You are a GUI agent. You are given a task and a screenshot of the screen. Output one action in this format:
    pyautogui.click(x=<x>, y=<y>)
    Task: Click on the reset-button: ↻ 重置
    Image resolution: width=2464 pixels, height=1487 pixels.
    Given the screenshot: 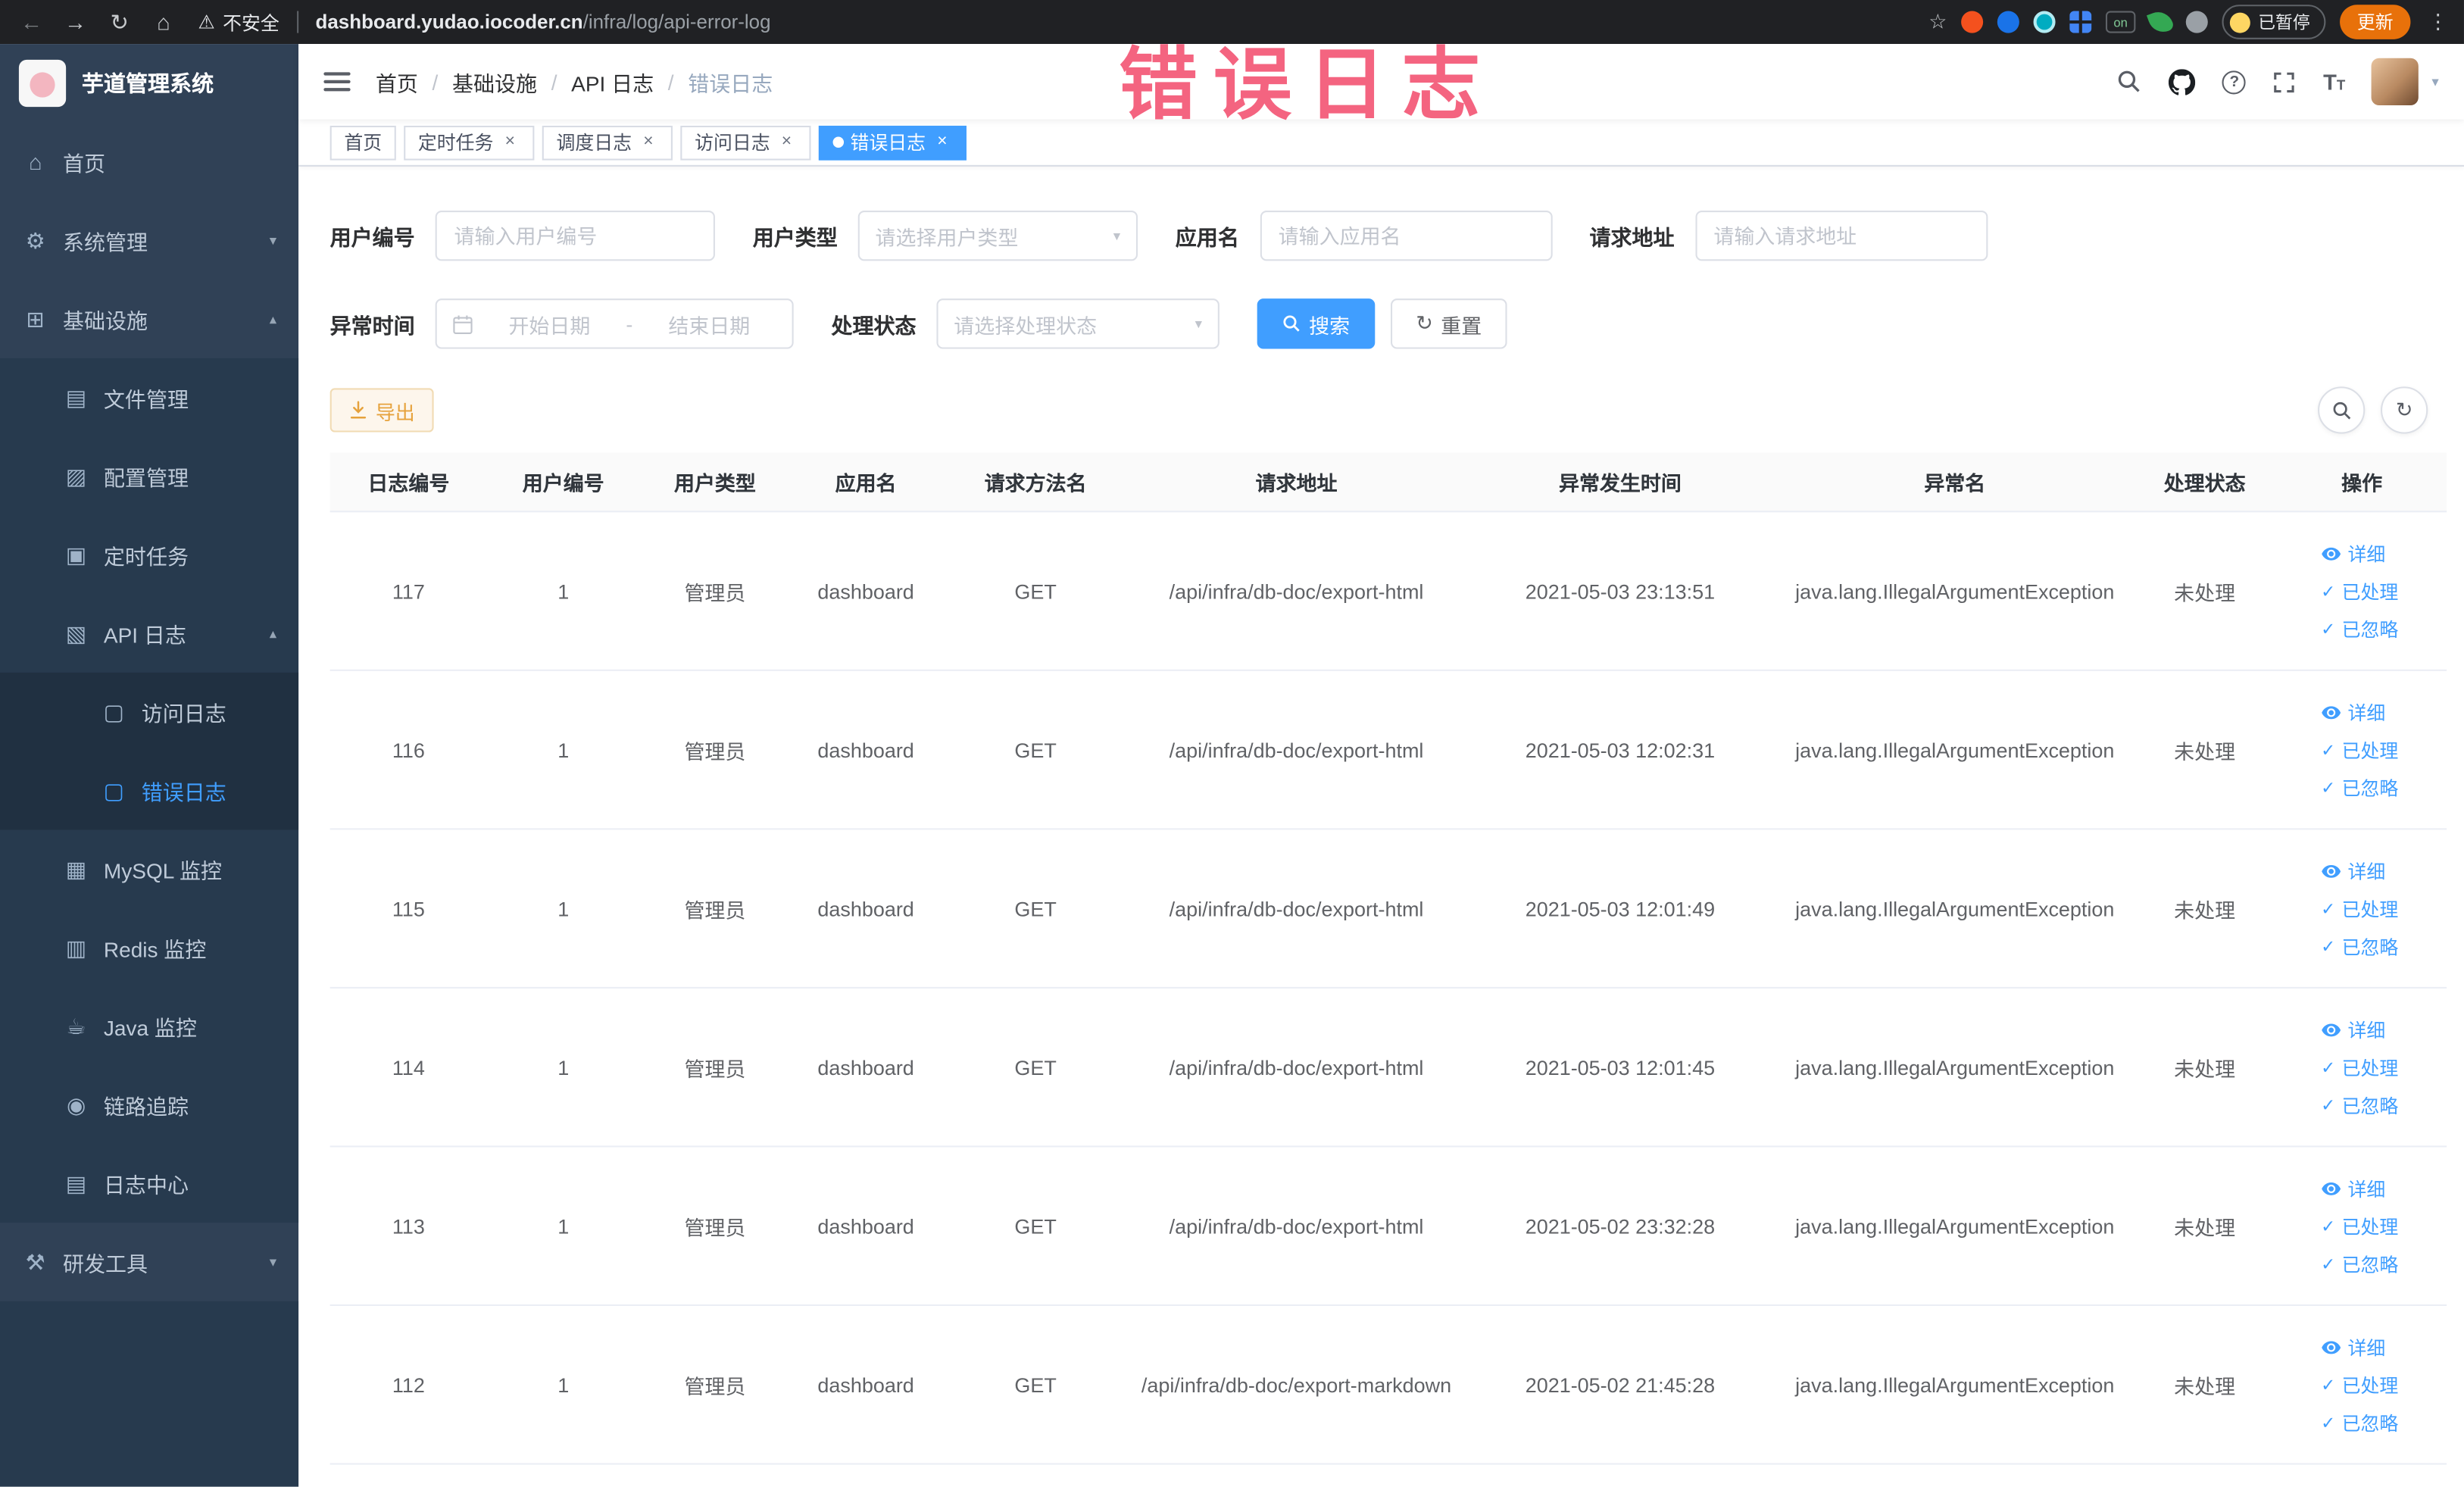 What is the action you would take?
    pyautogui.click(x=1449, y=323)
    